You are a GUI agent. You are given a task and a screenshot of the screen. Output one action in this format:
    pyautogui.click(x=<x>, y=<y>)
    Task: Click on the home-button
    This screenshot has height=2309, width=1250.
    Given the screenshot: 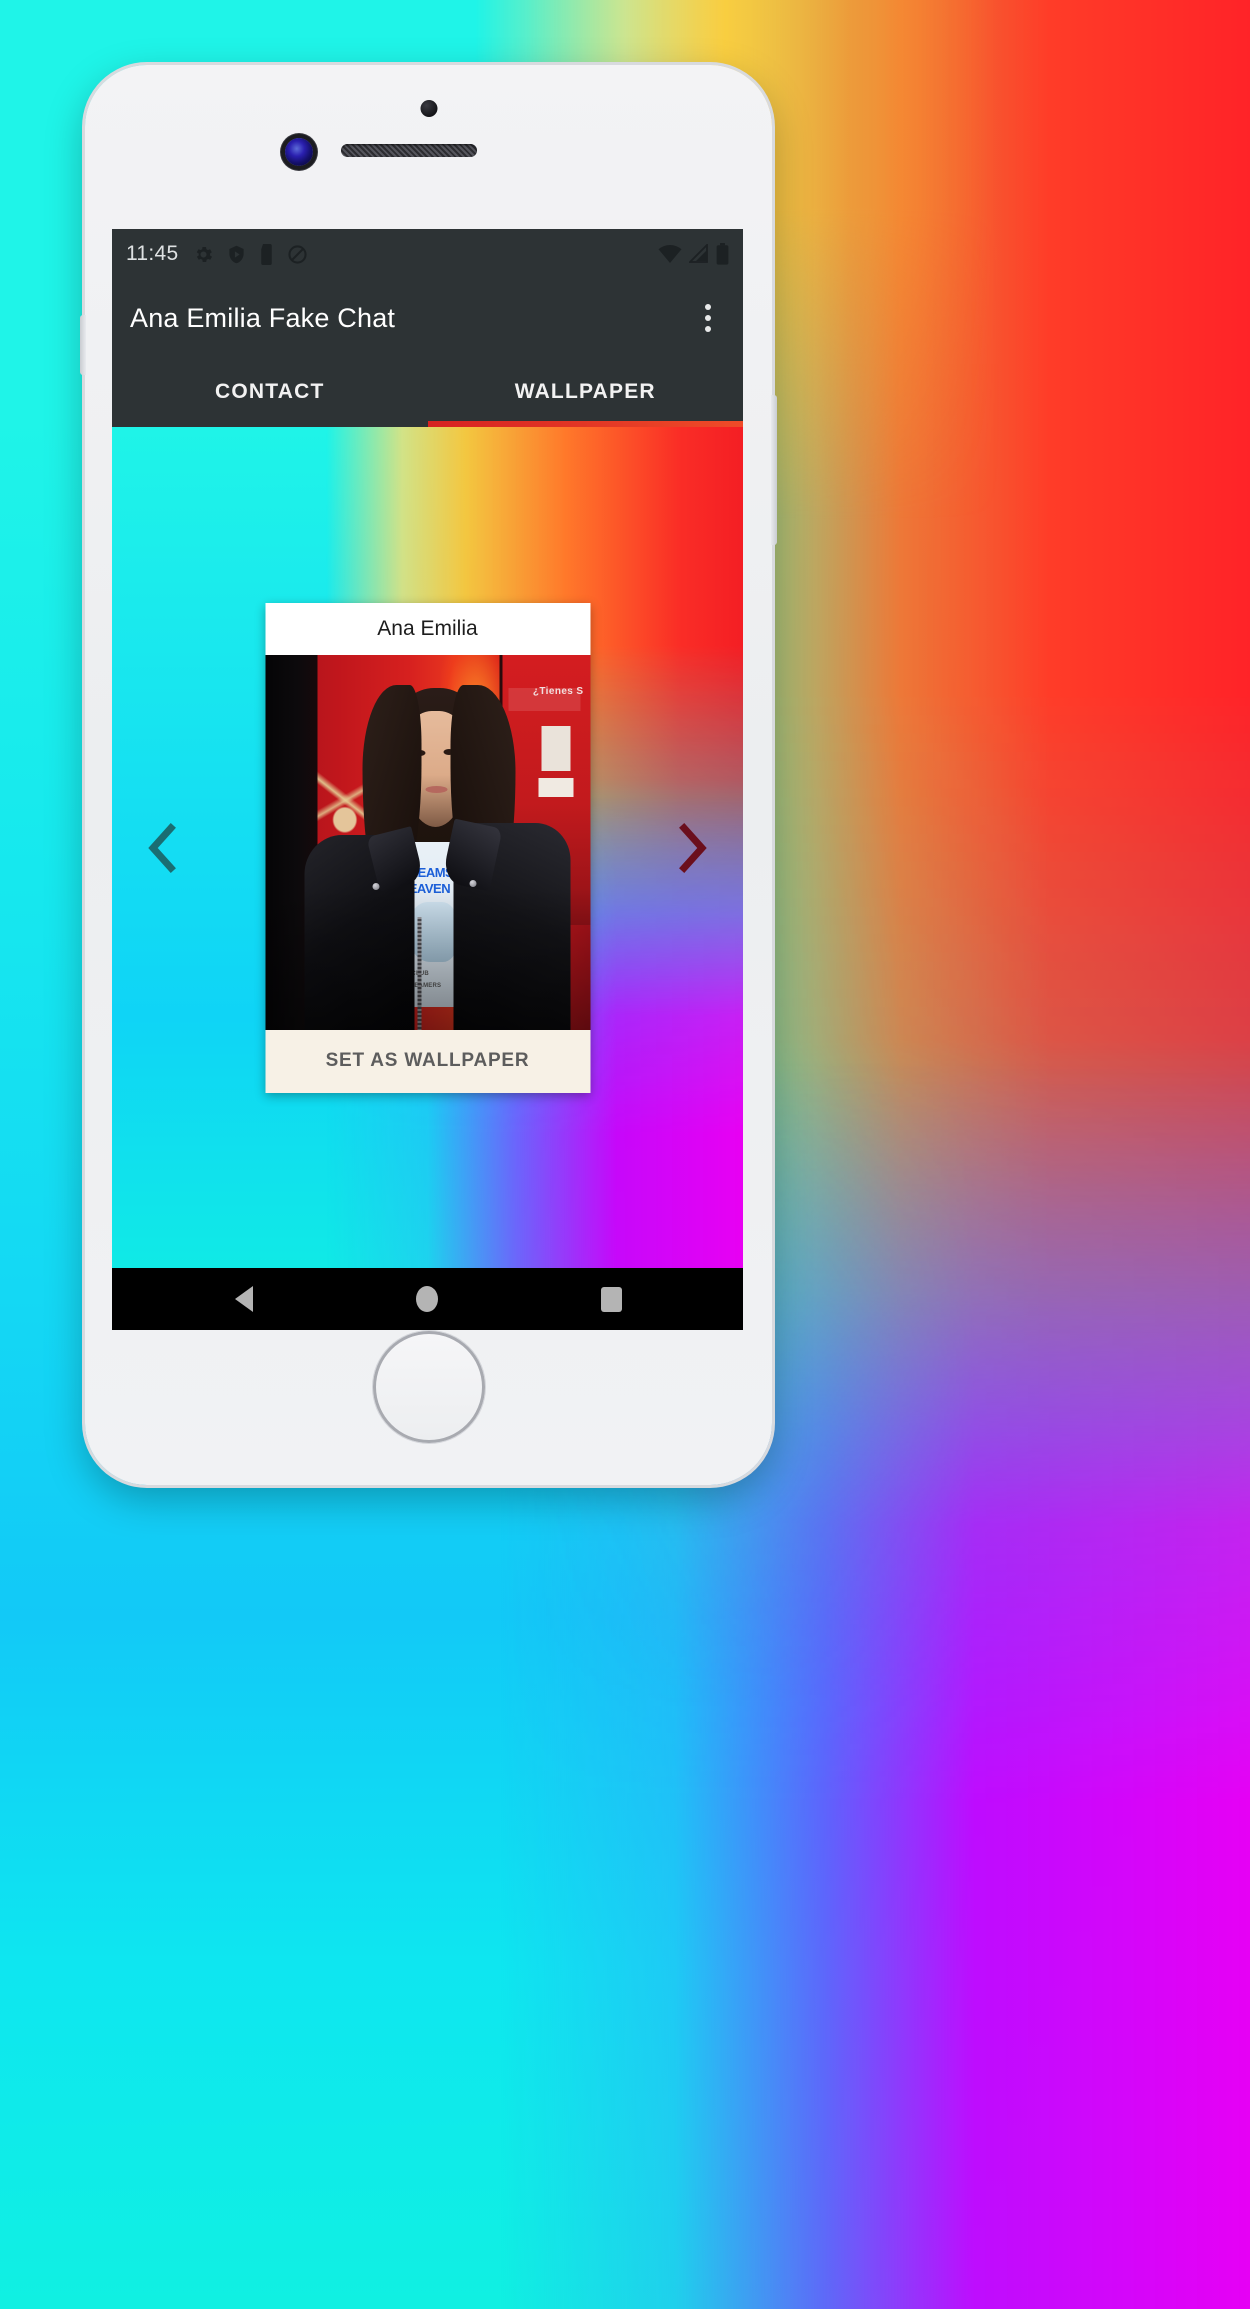 What is the action you would take?
    pyautogui.click(x=427, y=1299)
    